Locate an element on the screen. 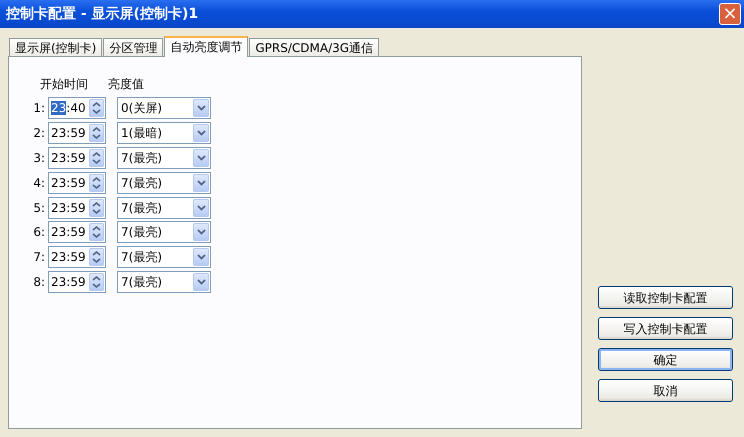 This screenshot has width=744, height=437. time-field: 23:40 is located at coordinates (77, 108).